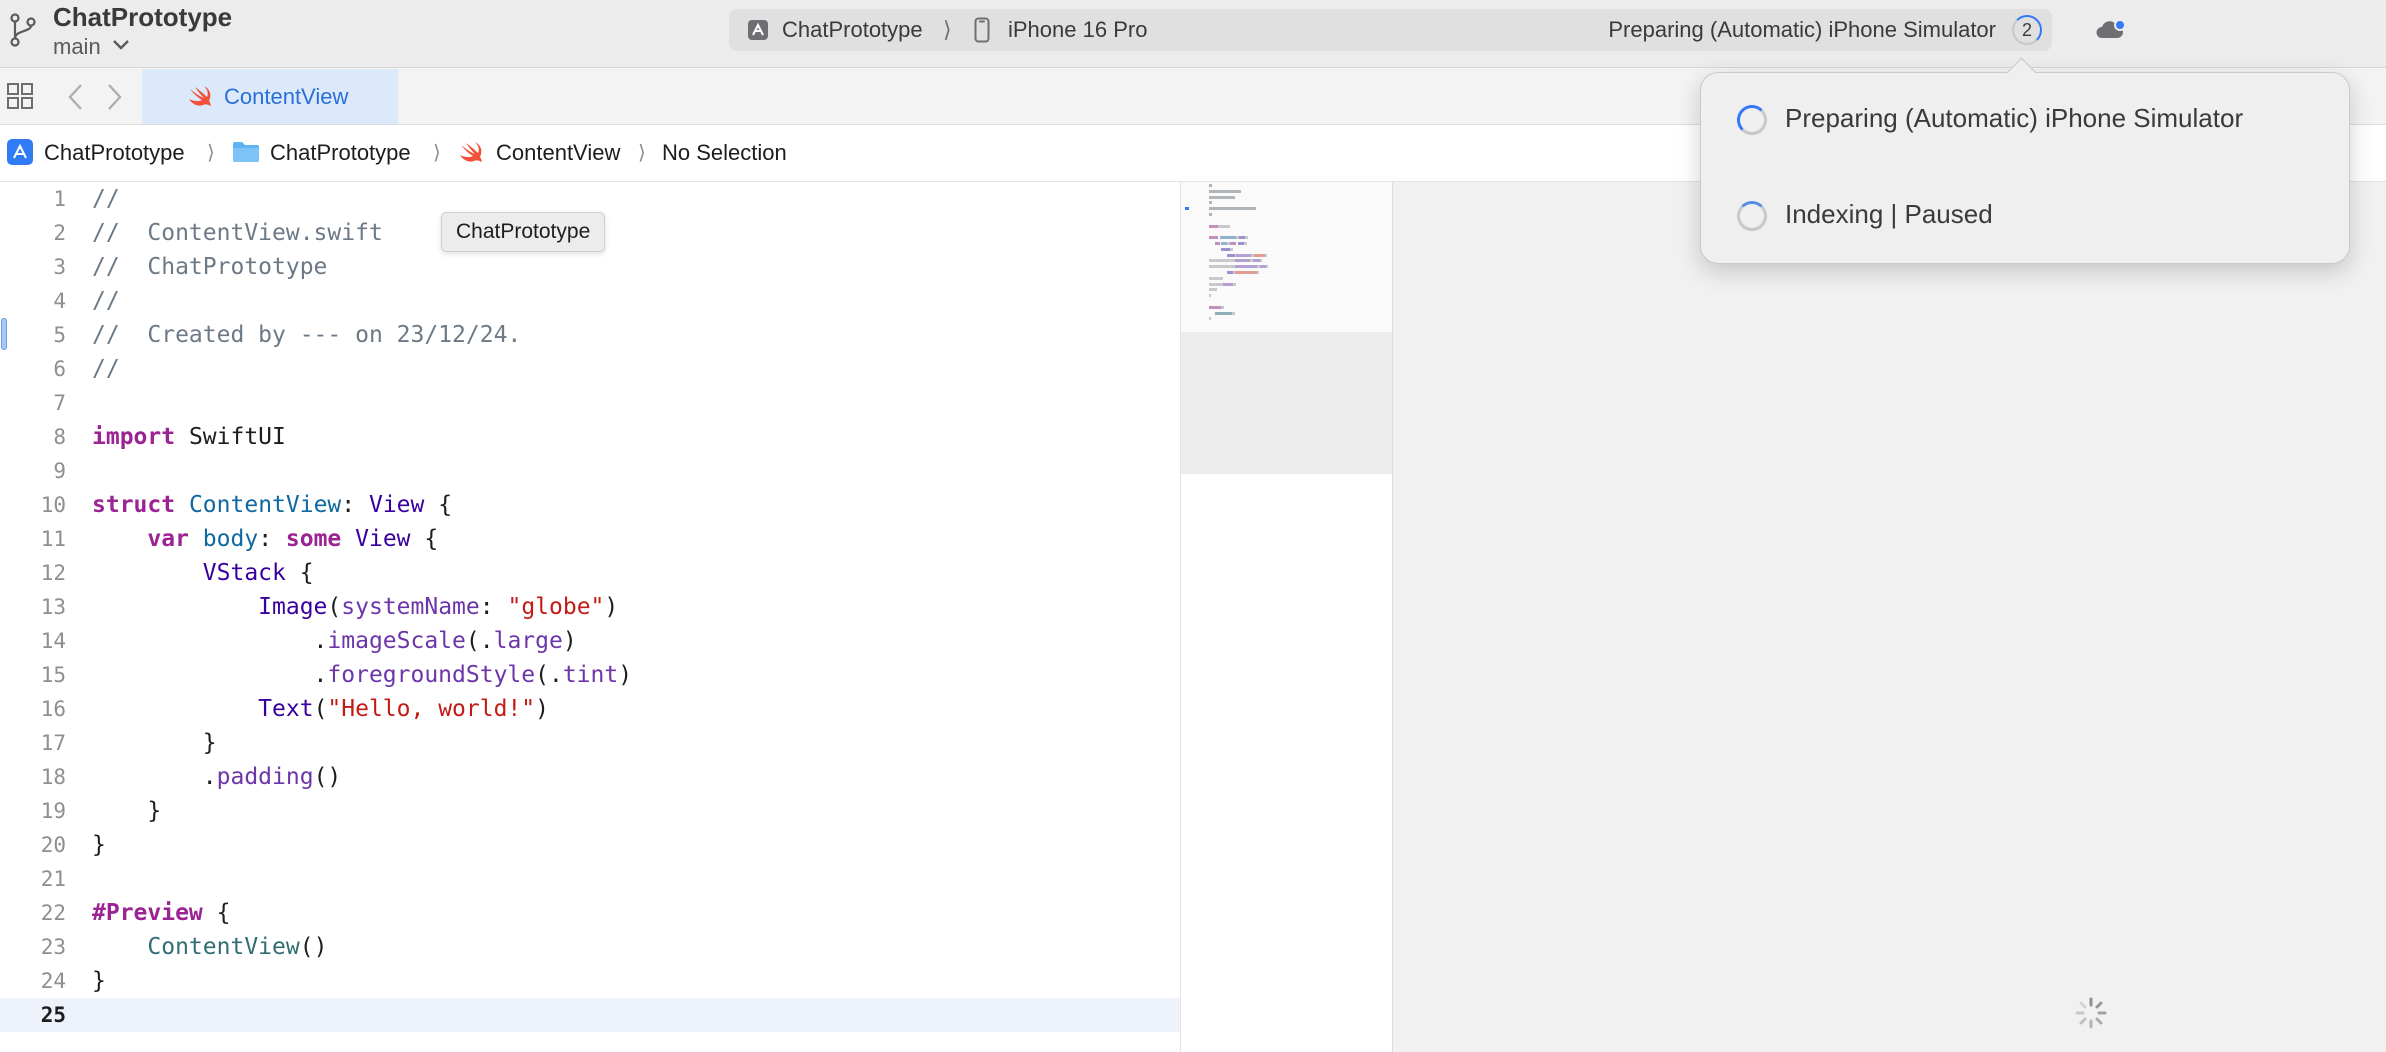 The height and width of the screenshot is (1052, 2386). What do you see at coordinates (2027, 215) in the screenshot?
I see `activity-item-indexing: Indexing | Paused` at bounding box center [2027, 215].